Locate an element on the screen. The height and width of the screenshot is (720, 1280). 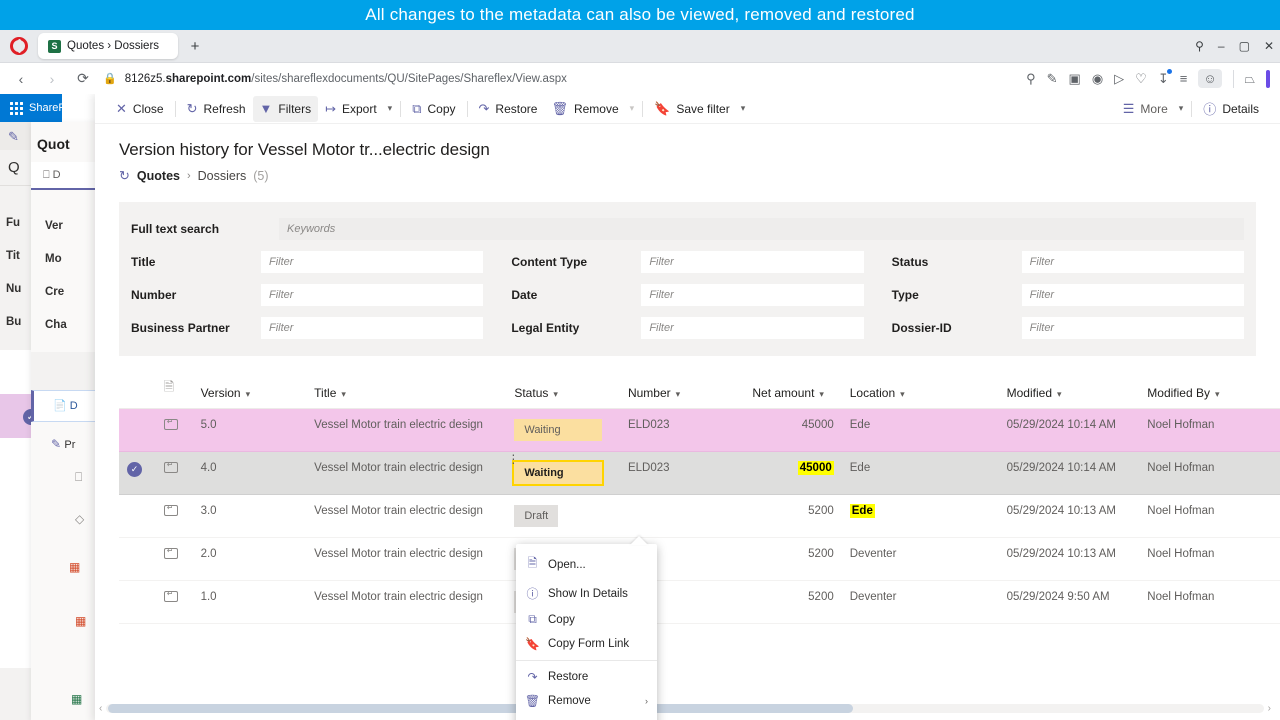
filter-input-status is located at coordinates (1132, 261).